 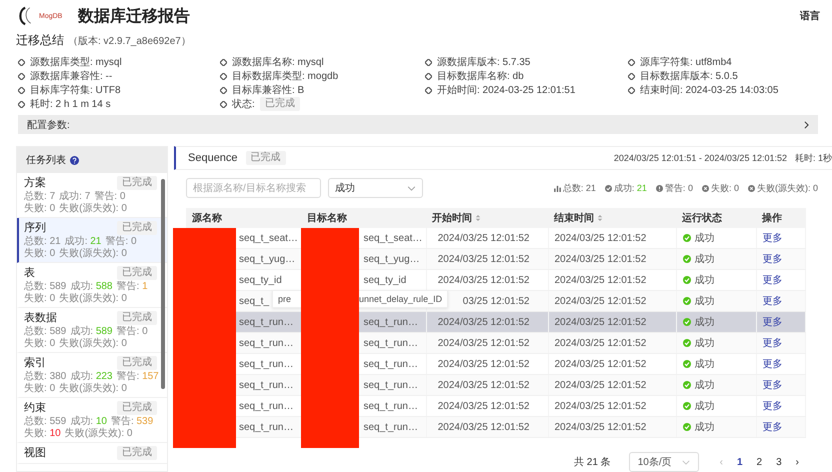 I want to click on task-stat: 总数: 559, so click(x=45, y=422).